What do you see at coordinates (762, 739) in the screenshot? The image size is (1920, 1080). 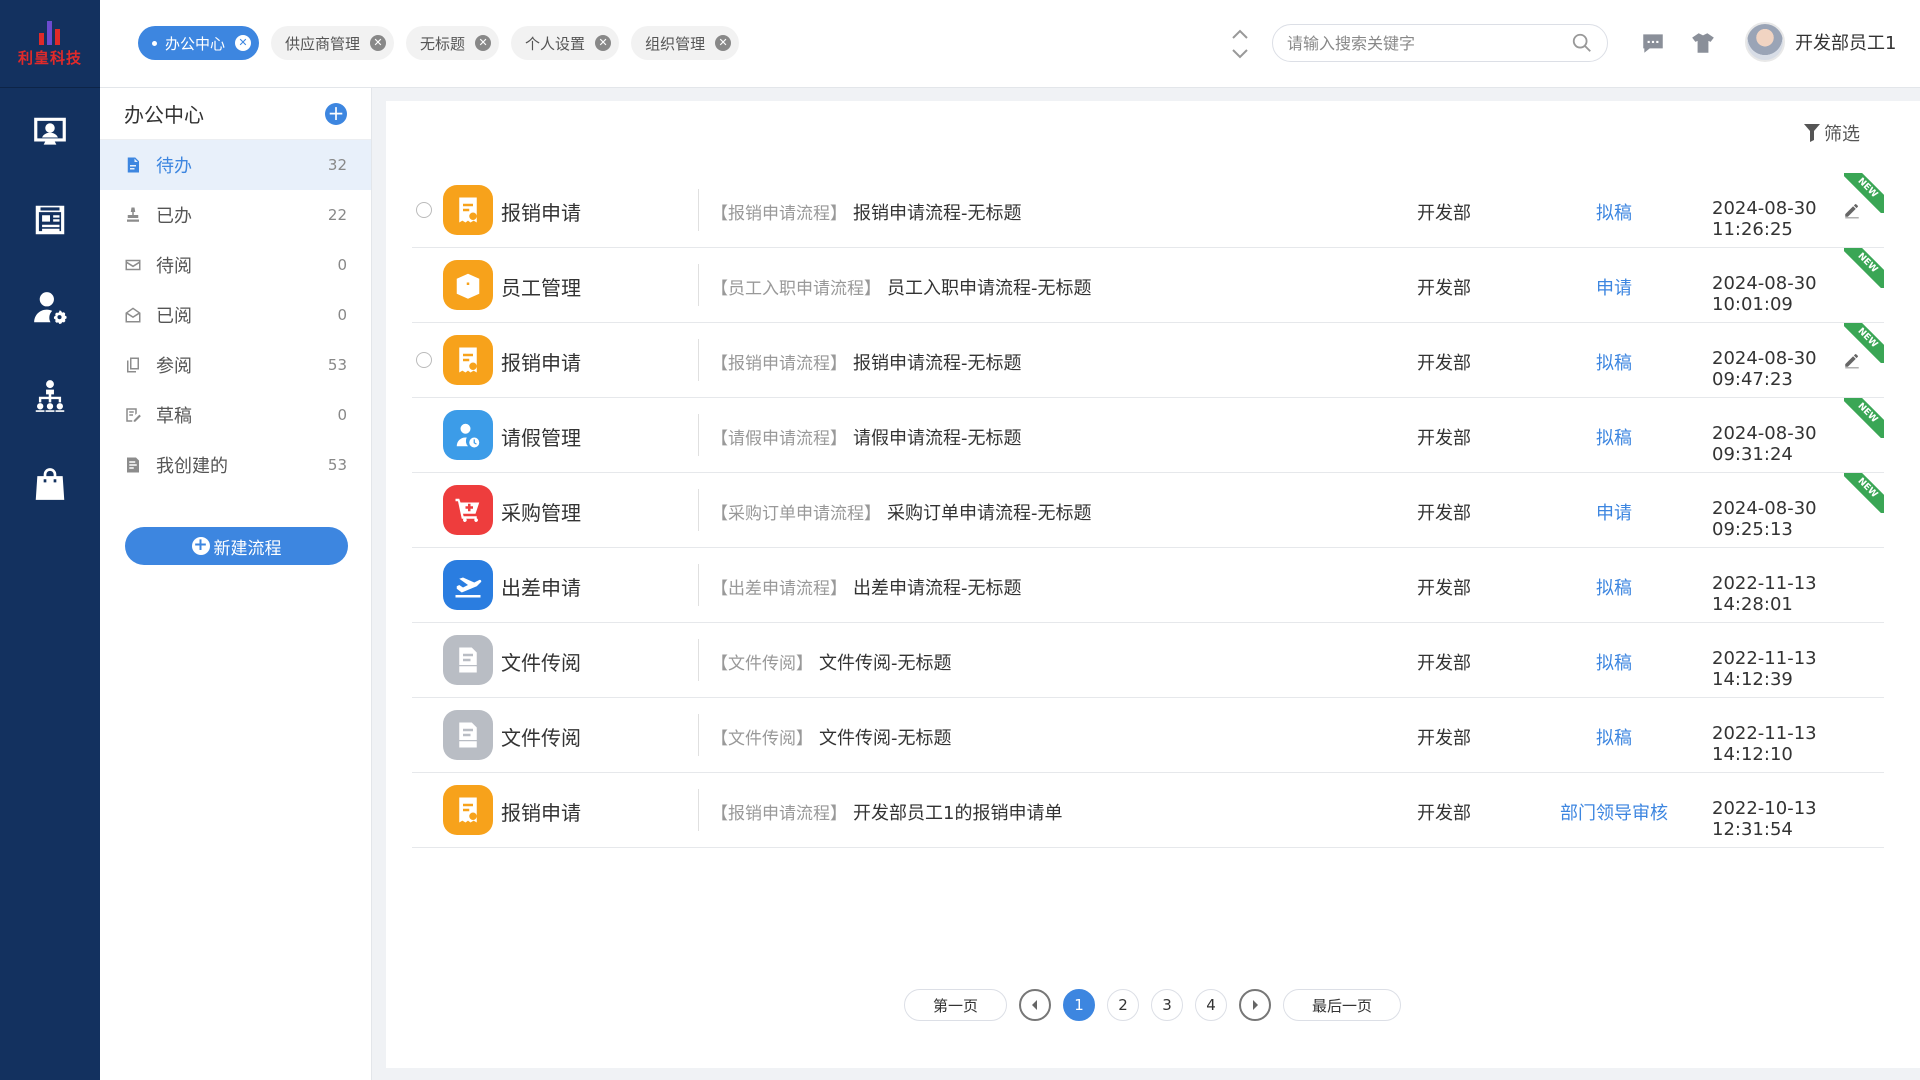 I see `process-type-label: 【文件传阅】` at bounding box center [762, 739].